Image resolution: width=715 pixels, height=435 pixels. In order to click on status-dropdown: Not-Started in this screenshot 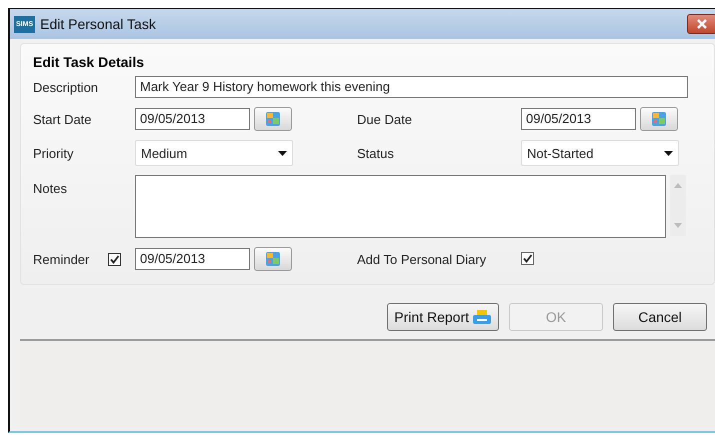, I will do `click(600, 153)`.